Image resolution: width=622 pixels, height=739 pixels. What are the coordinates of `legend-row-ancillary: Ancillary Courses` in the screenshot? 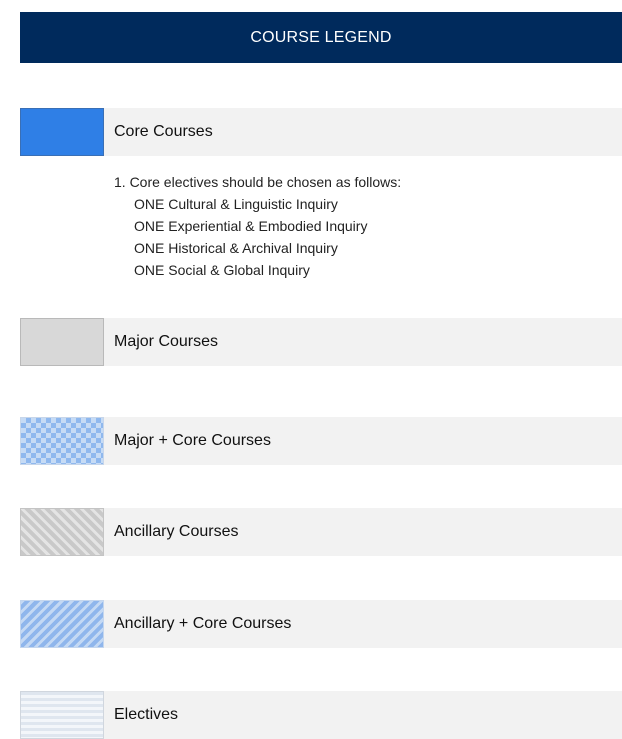 It's located at (321, 532).